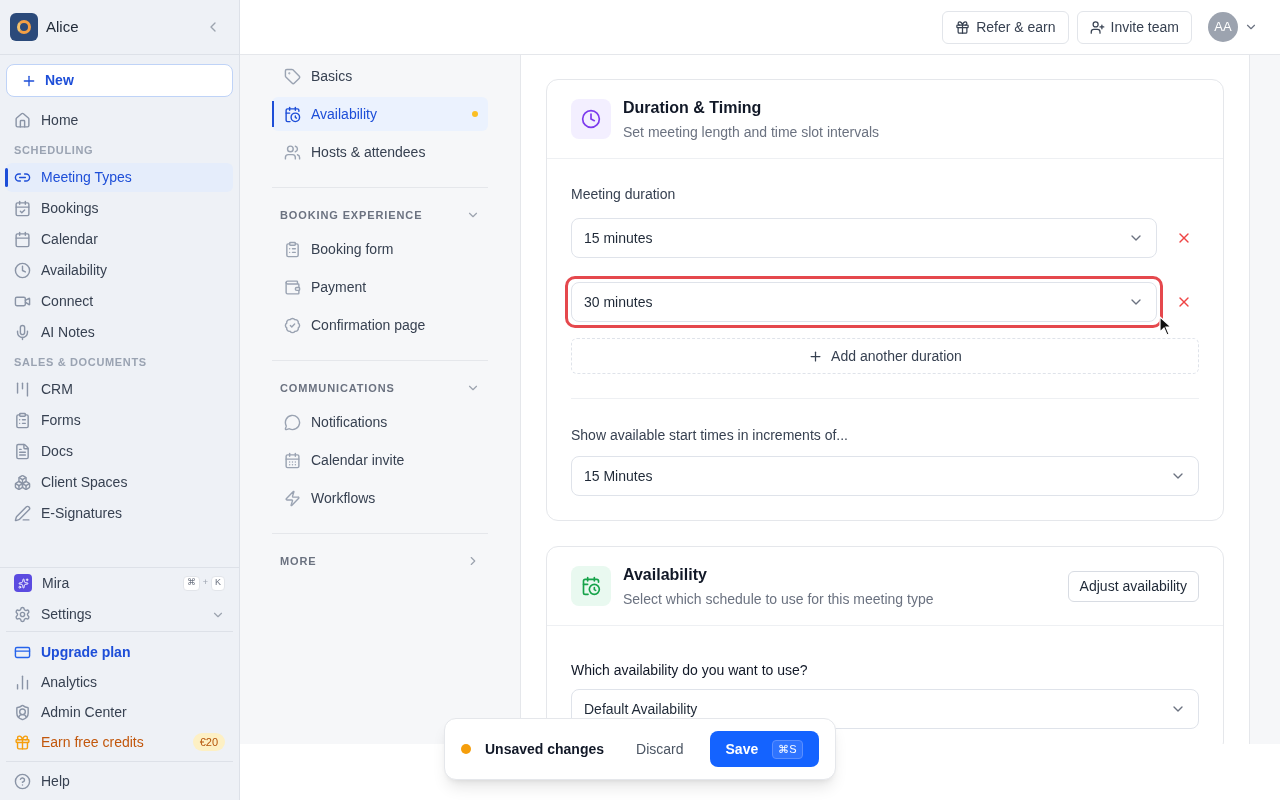 This screenshot has width=1280, height=800. What do you see at coordinates (816, 356) in the screenshot?
I see `plus-icon` at bounding box center [816, 356].